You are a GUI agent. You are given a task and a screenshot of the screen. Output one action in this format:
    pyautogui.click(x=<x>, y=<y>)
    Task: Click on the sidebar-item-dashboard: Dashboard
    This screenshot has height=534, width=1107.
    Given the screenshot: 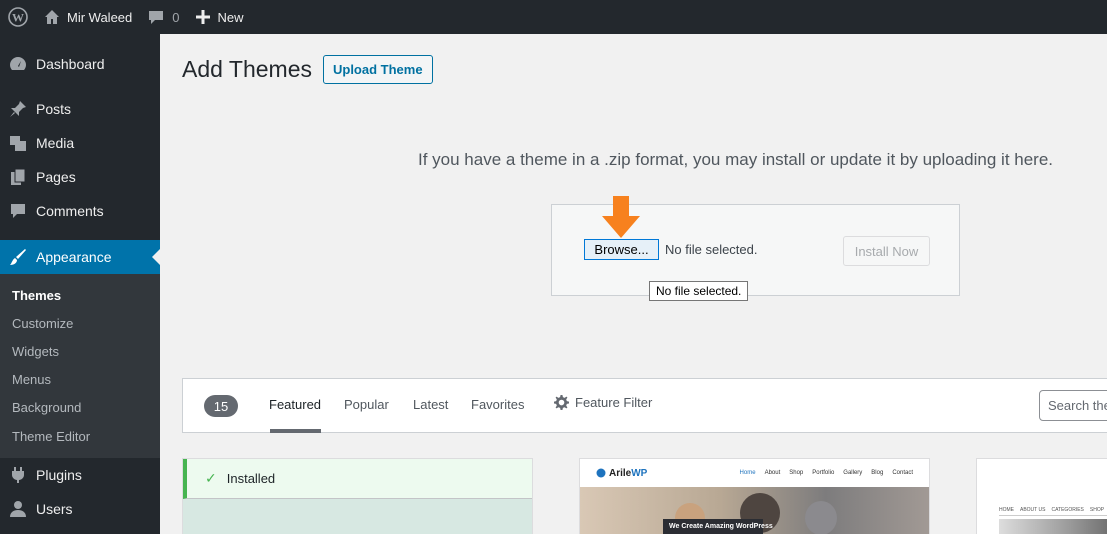 What is the action you would take?
    pyautogui.click(x=80, y=64)
    